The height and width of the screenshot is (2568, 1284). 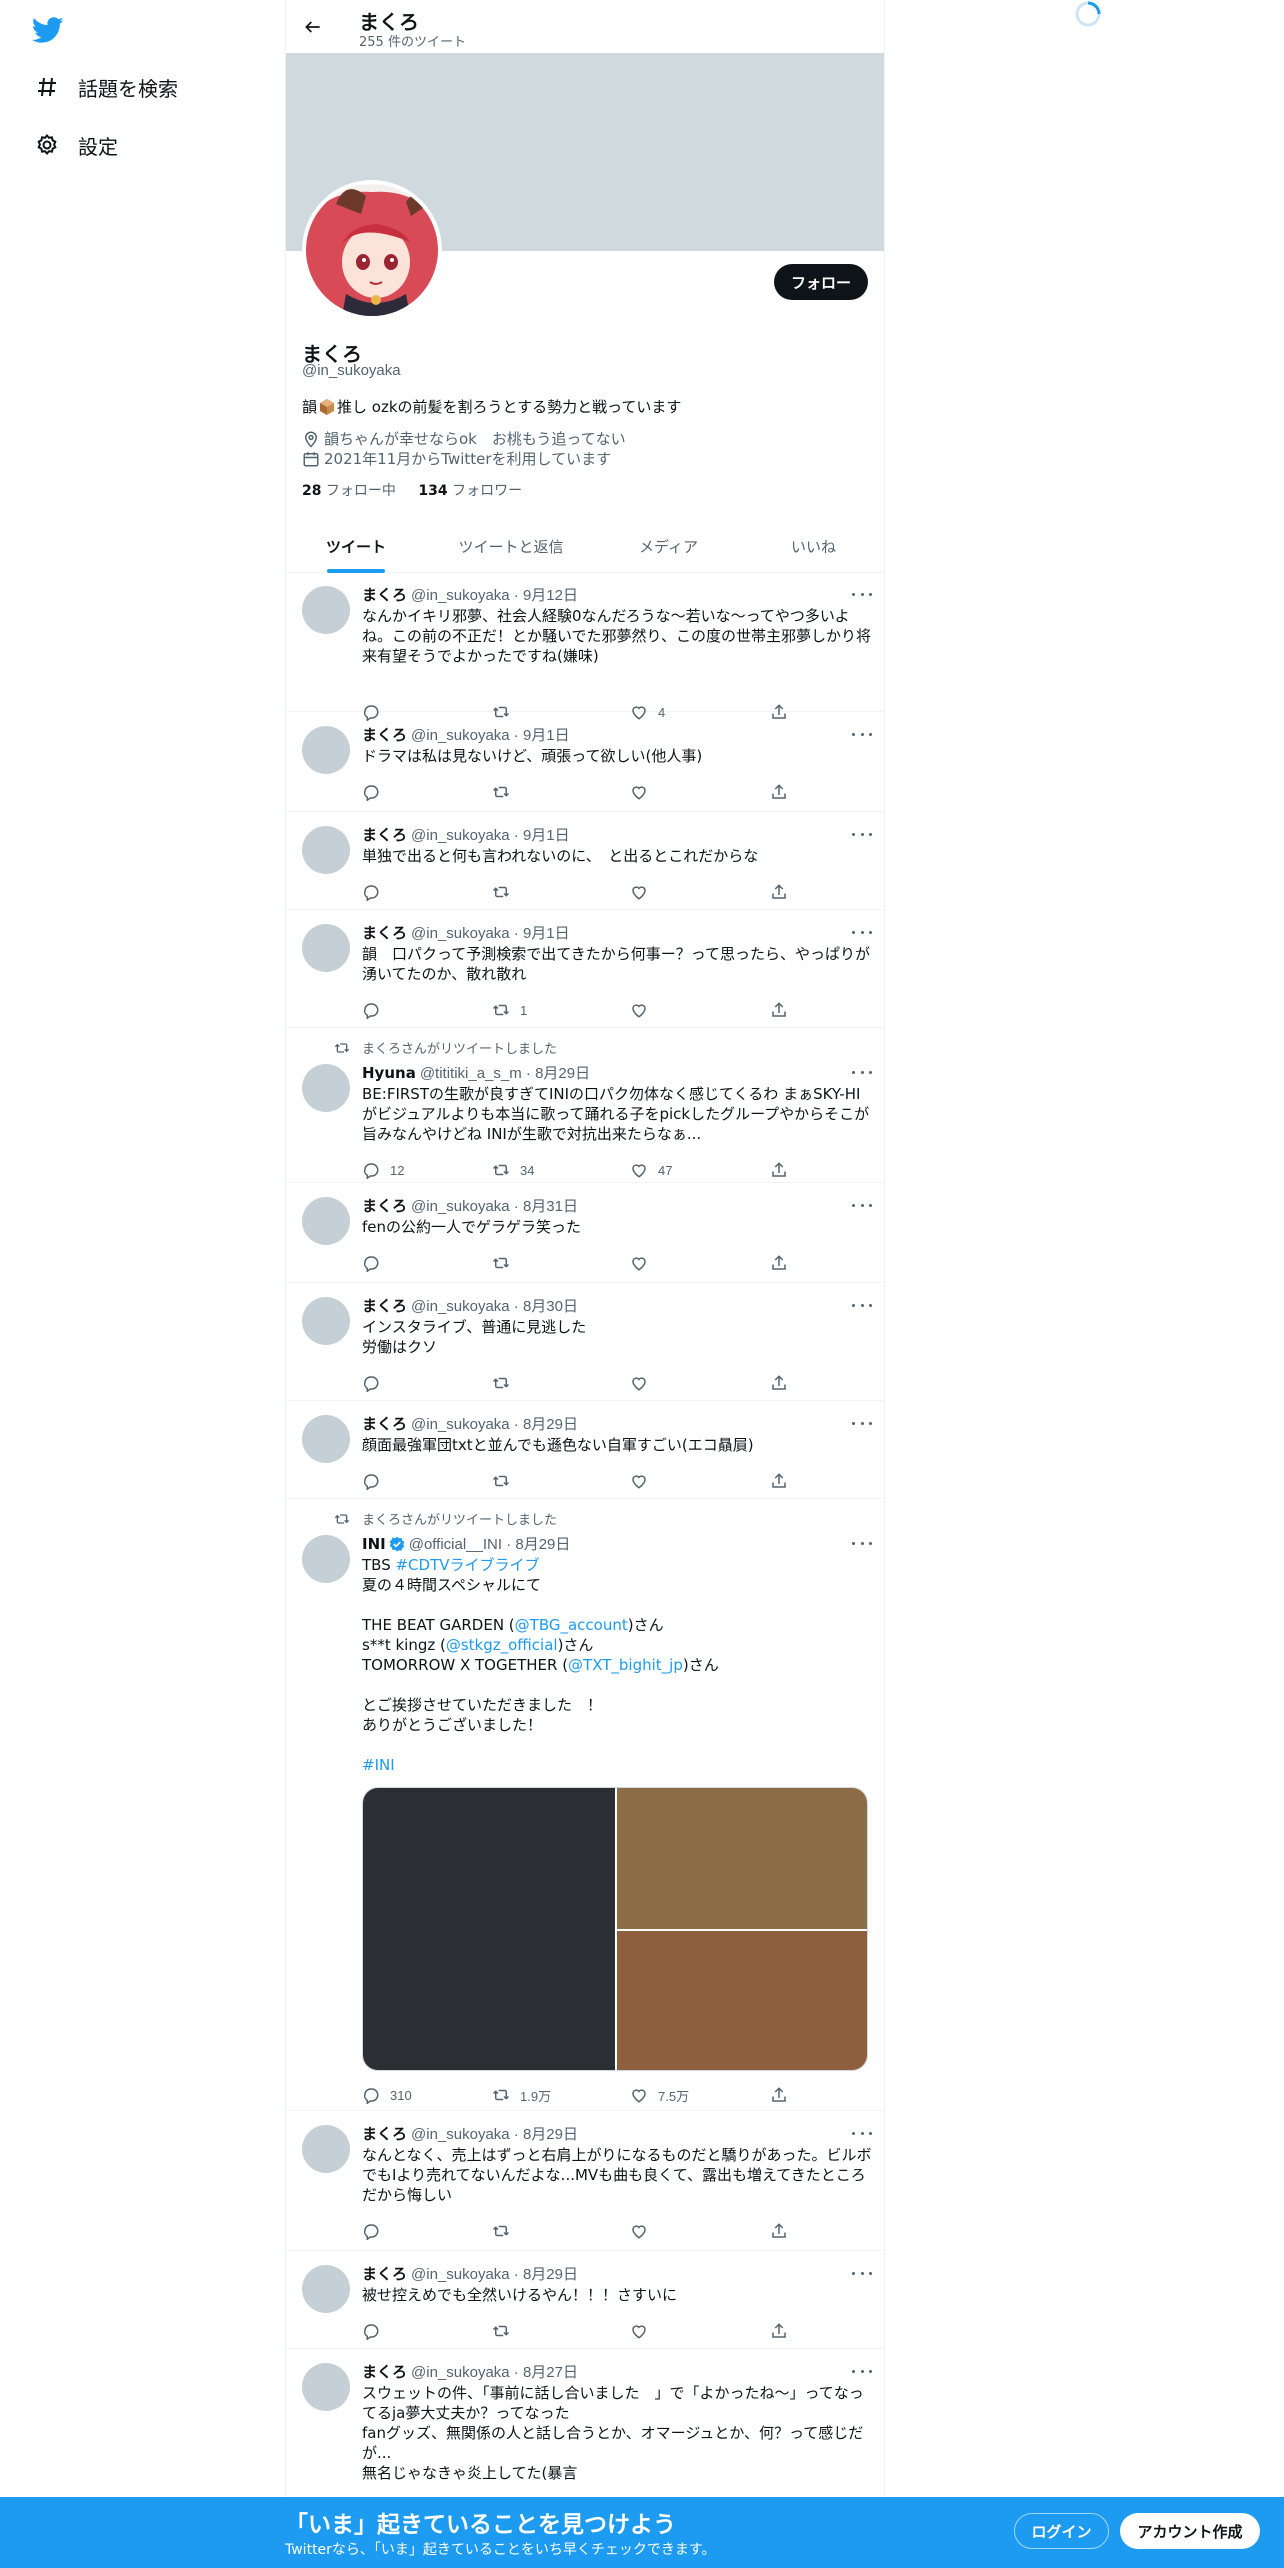 What do you see at coordinates (494, 1305) in the screenshot?
I see `author-handle-date: @in_sukoyaka · 8月30日` at bounding box center [494, 1305].